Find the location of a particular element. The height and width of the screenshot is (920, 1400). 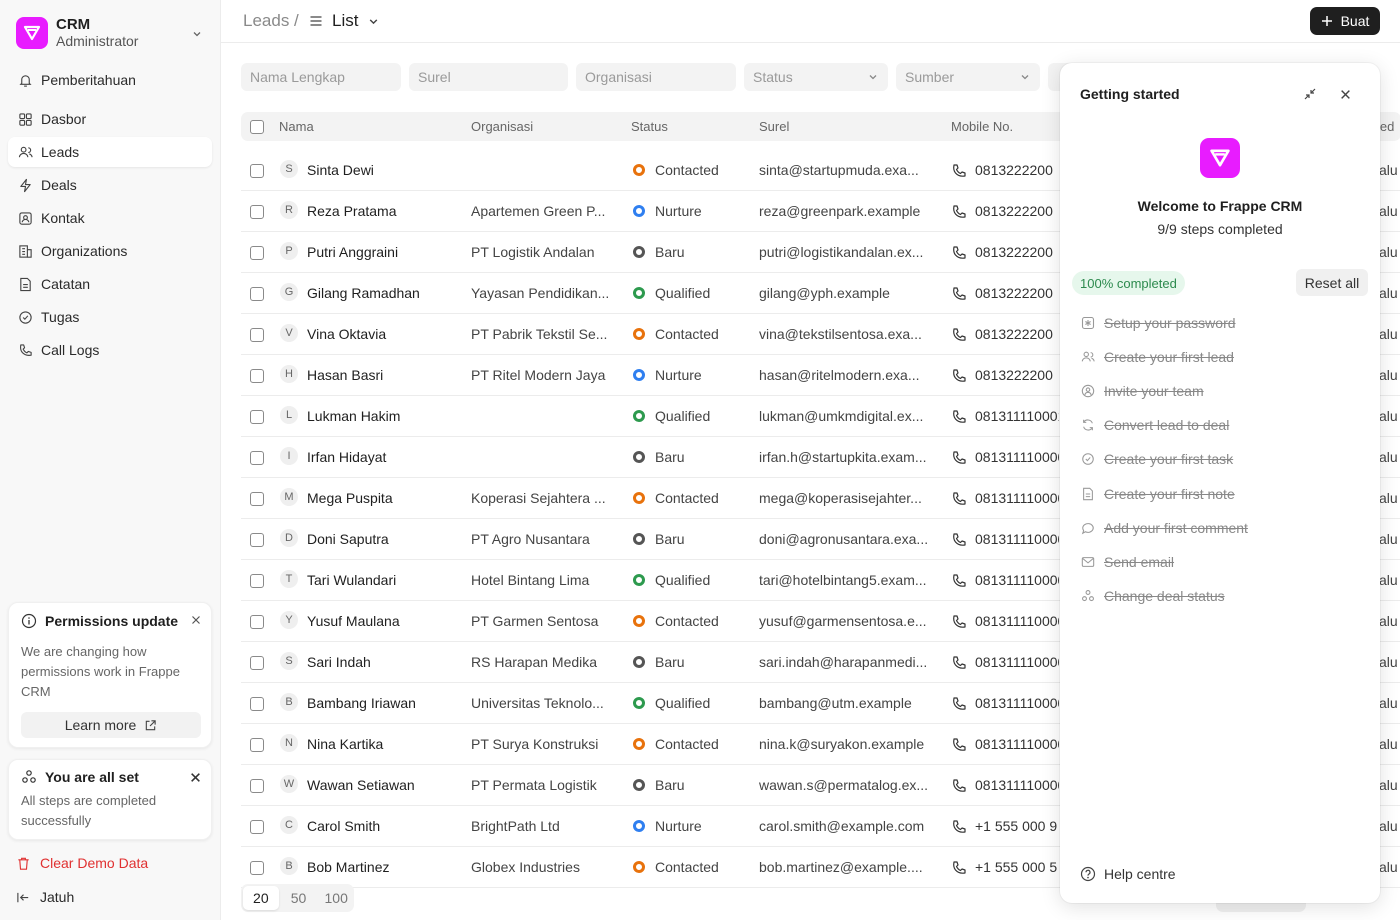

select-all-checkbox is located at coordinates (257, 127).